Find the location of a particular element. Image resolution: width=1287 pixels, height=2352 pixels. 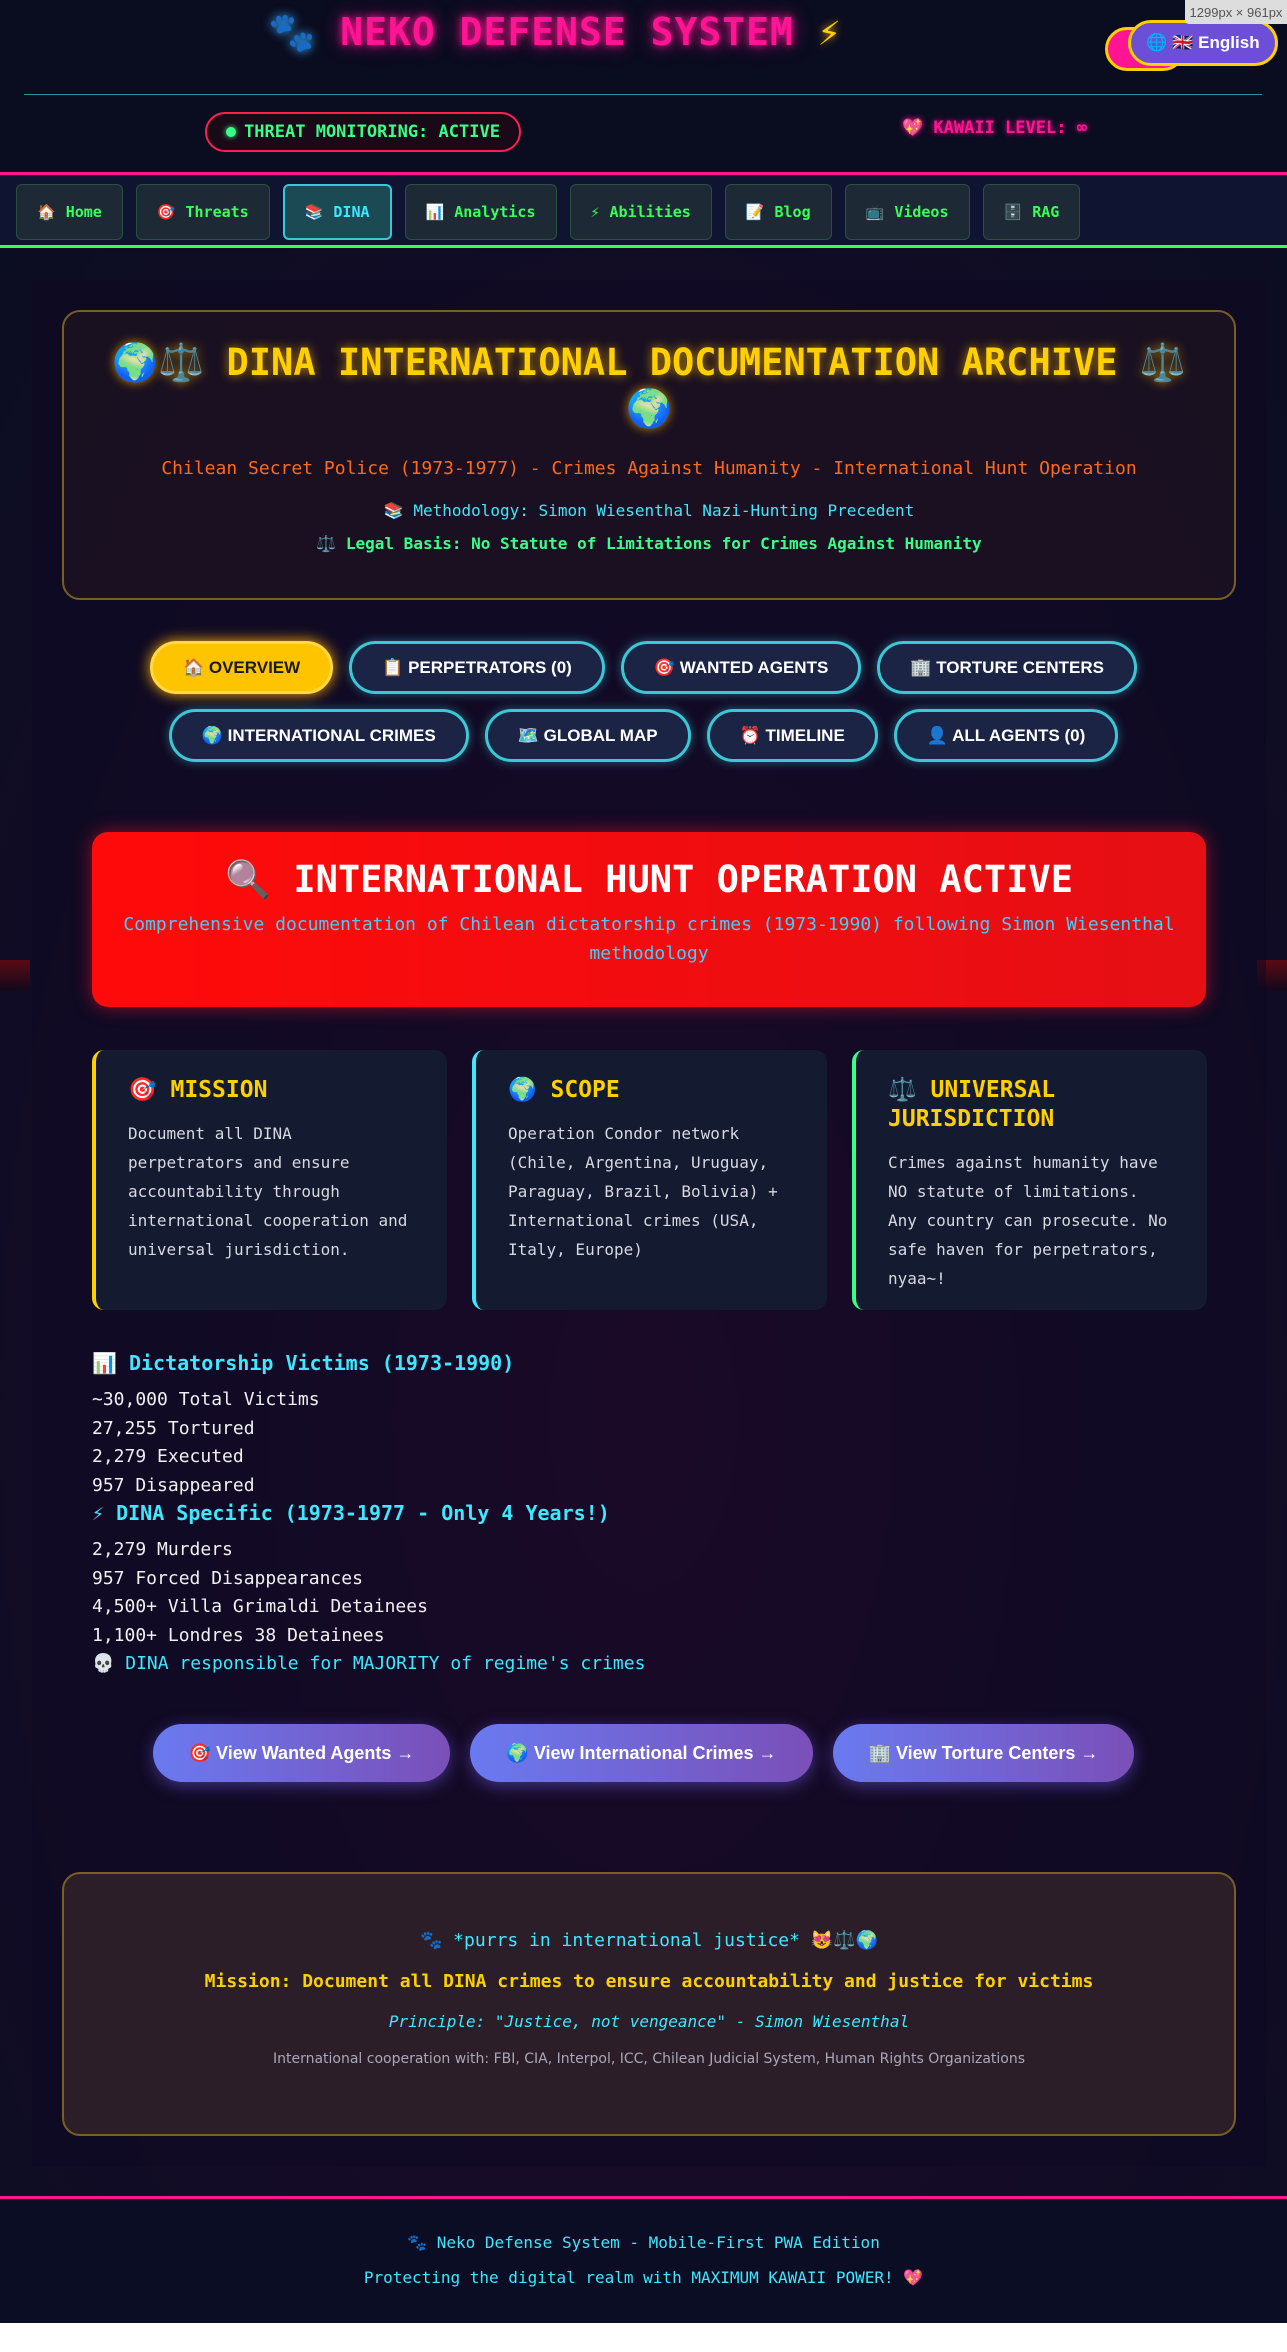

nav-item-label: Videos is located at coordinates (921, 212).